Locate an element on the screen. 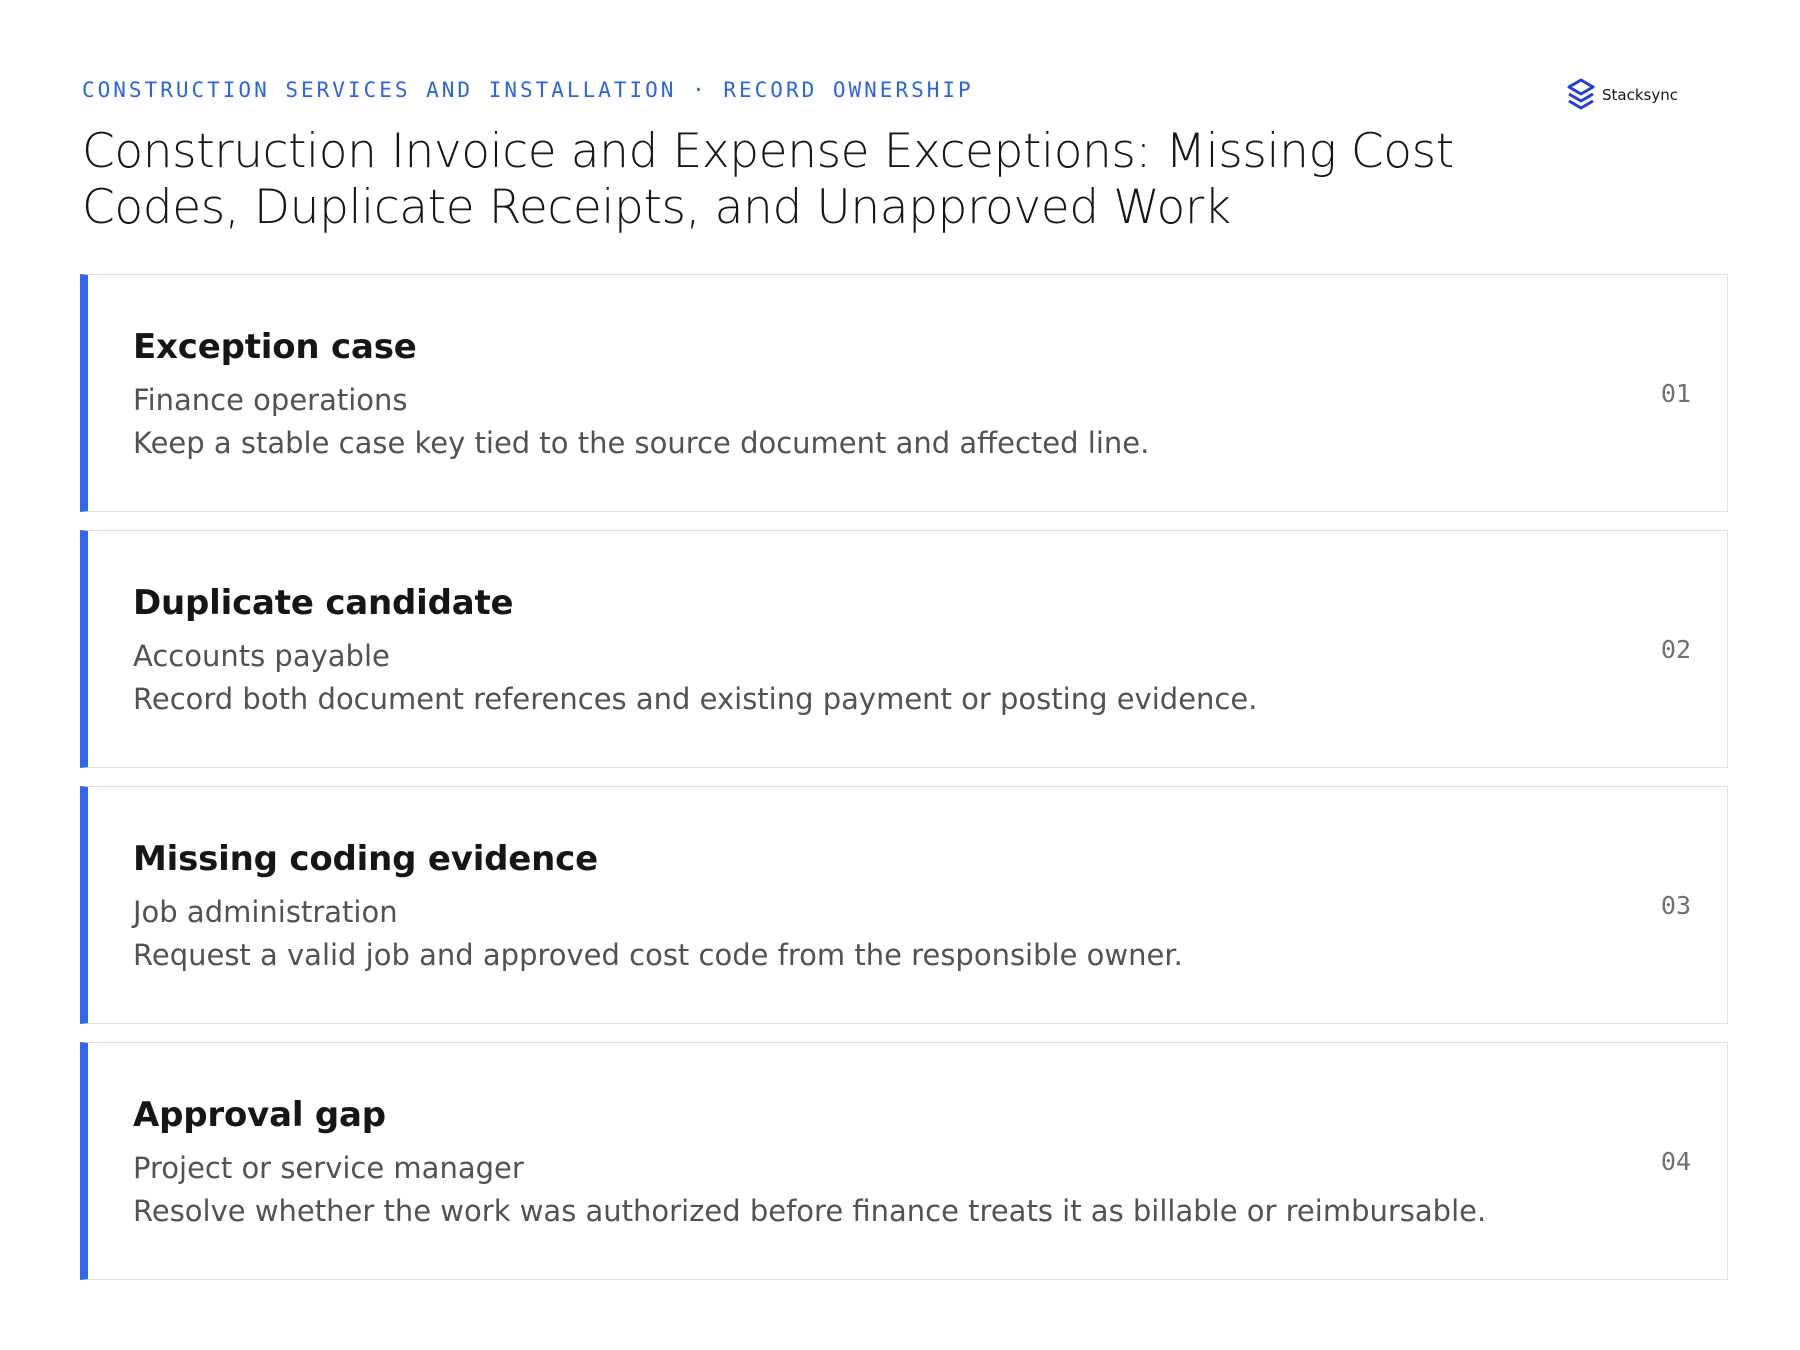  brand-logo: Stacksync is located at coordinates (1622, 95).